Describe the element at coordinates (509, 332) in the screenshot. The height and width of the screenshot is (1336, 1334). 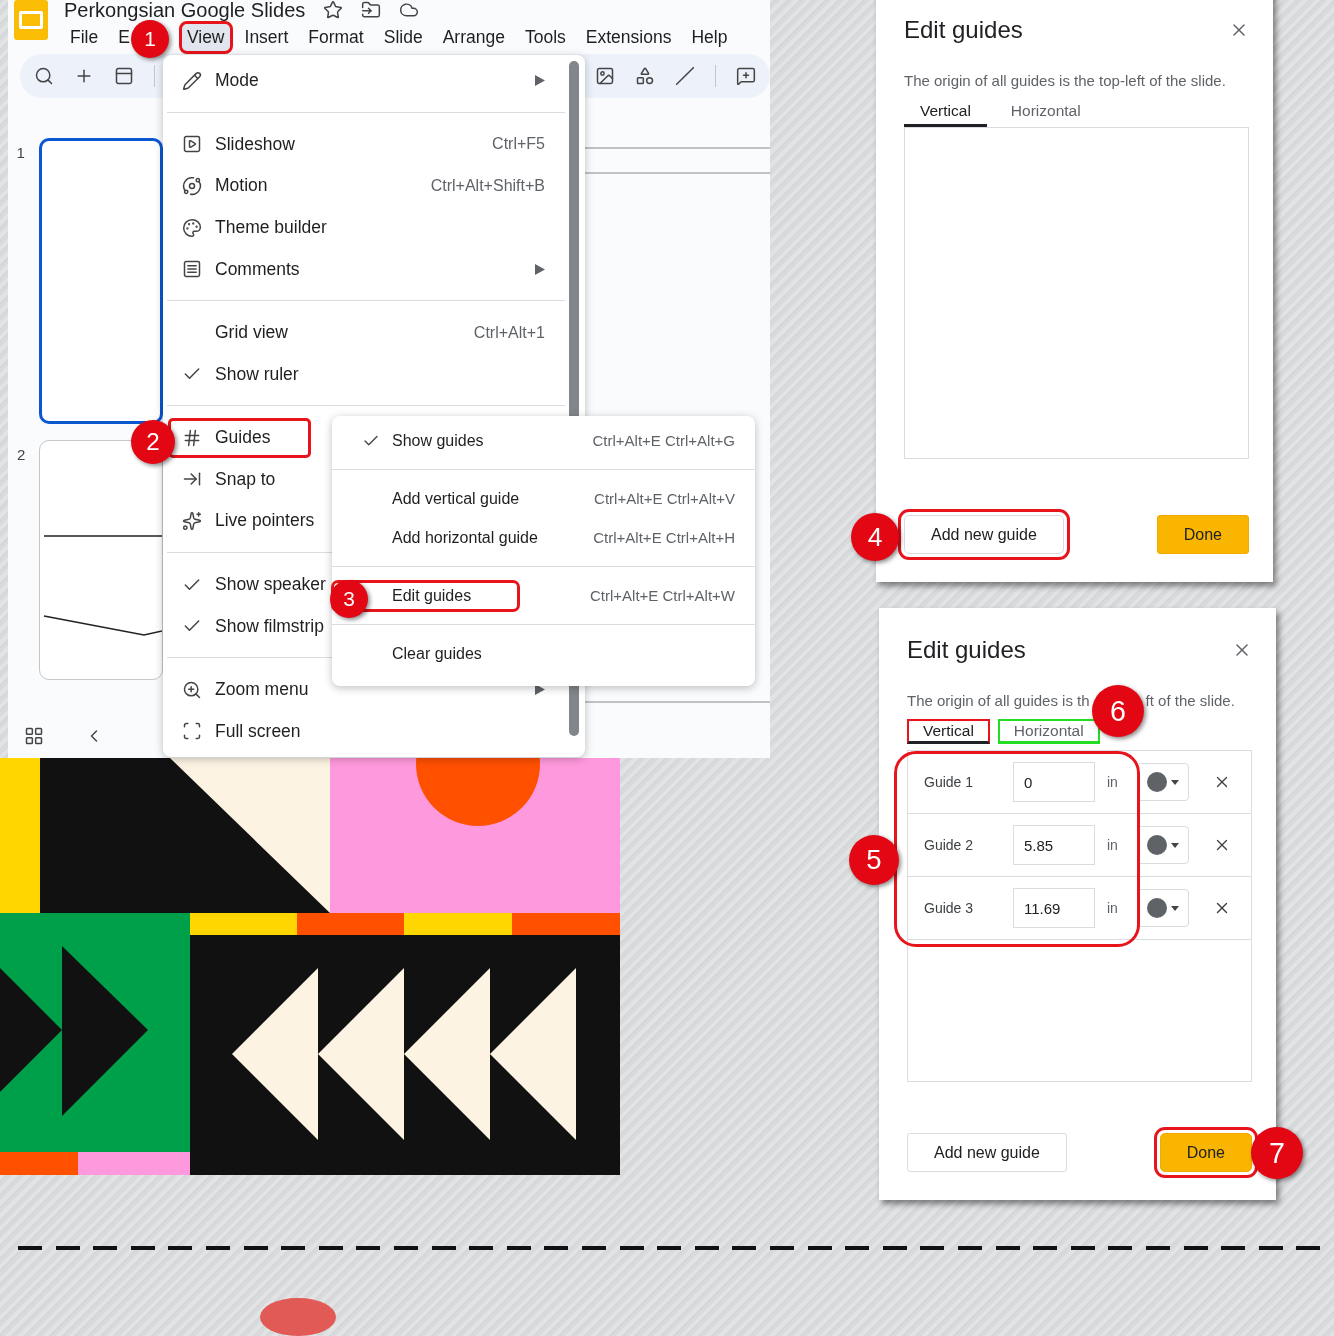
I see `shortcut-text: Ctrl+Alt+1` at that location.